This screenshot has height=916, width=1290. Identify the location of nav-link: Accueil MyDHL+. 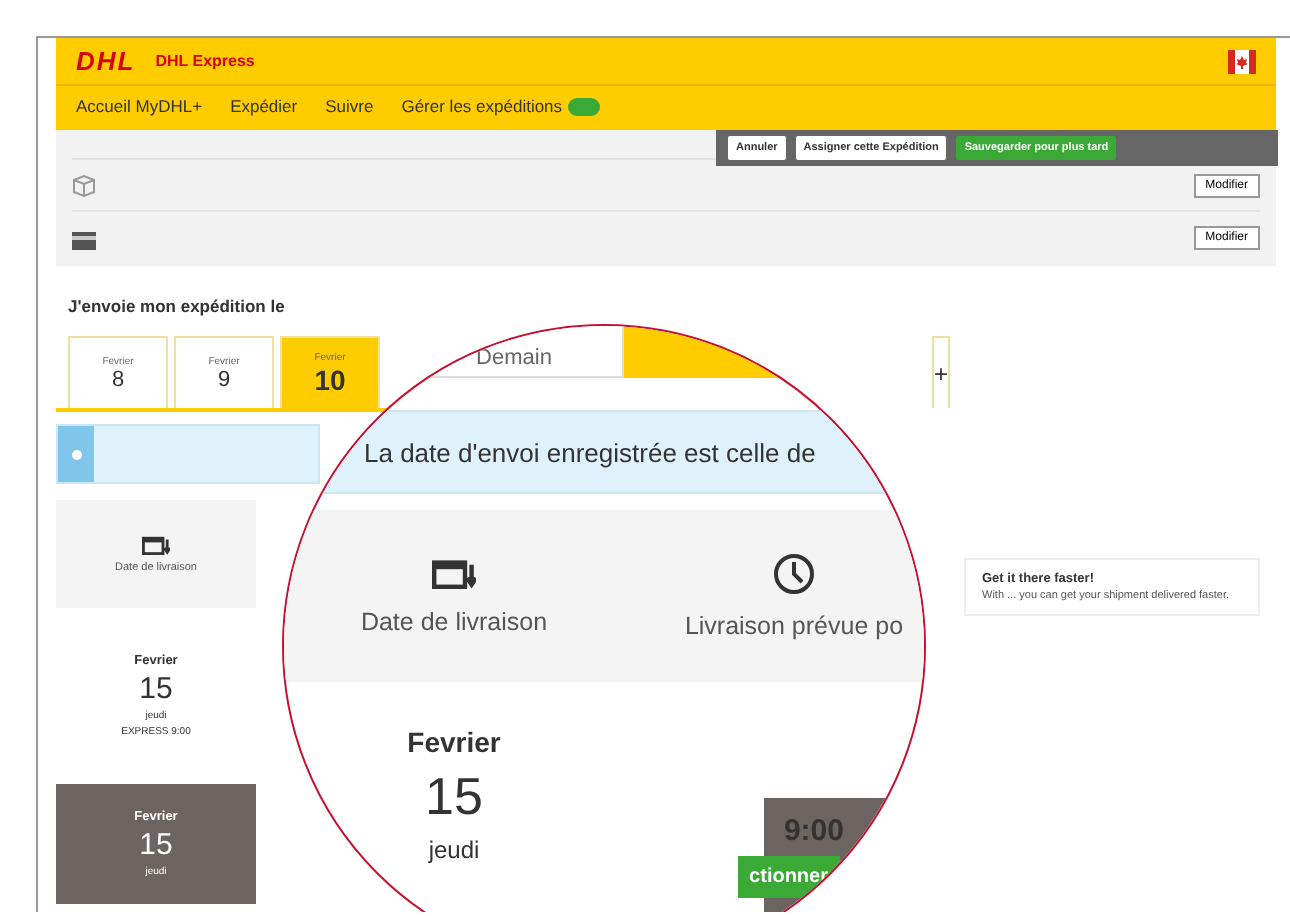
(139, 108).